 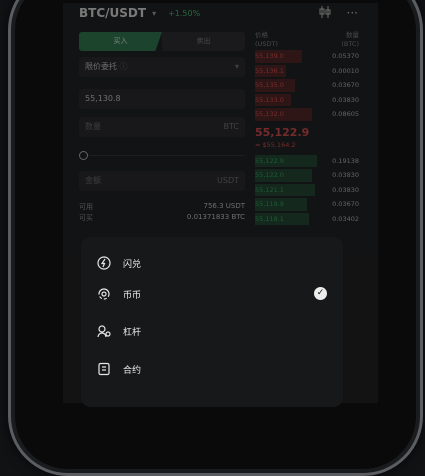 What do you see at coordinates (162, 67) in the screenshot?
I see `order-type-select: 限价委托 ⓘ ▾` at bounding box center [162, 67].